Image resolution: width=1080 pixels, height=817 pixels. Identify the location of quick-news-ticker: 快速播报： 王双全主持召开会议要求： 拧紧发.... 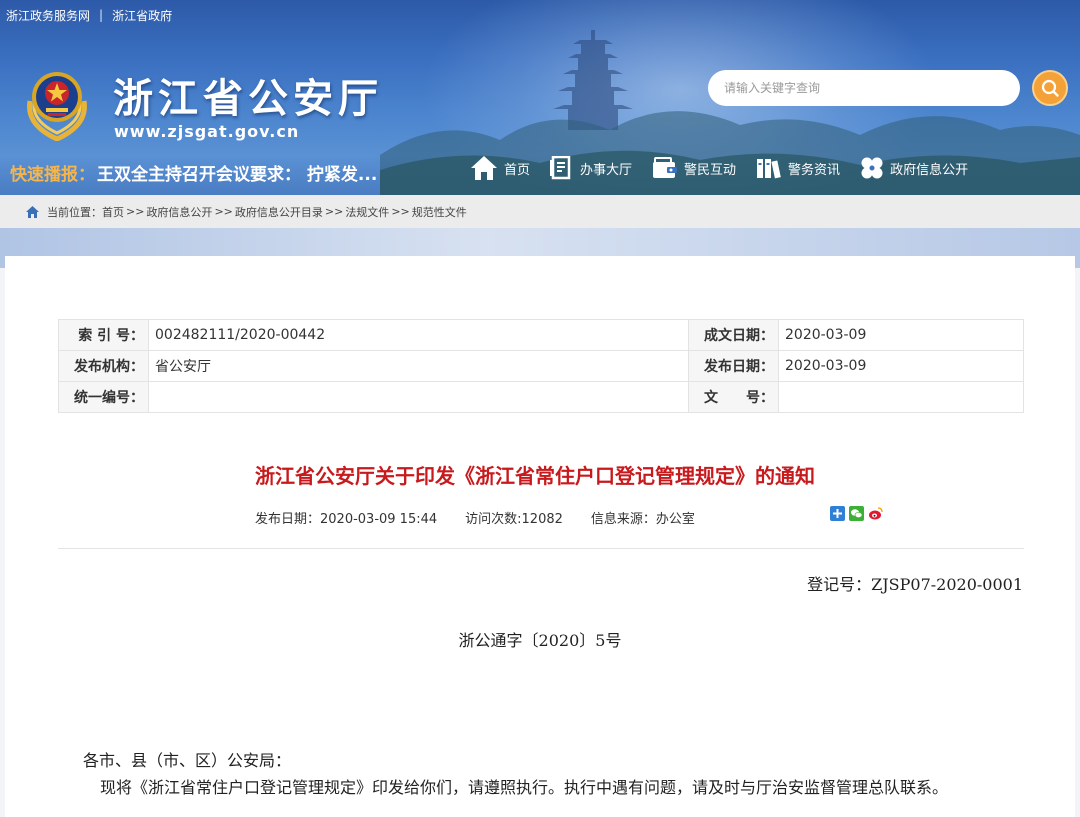
(193, 172).